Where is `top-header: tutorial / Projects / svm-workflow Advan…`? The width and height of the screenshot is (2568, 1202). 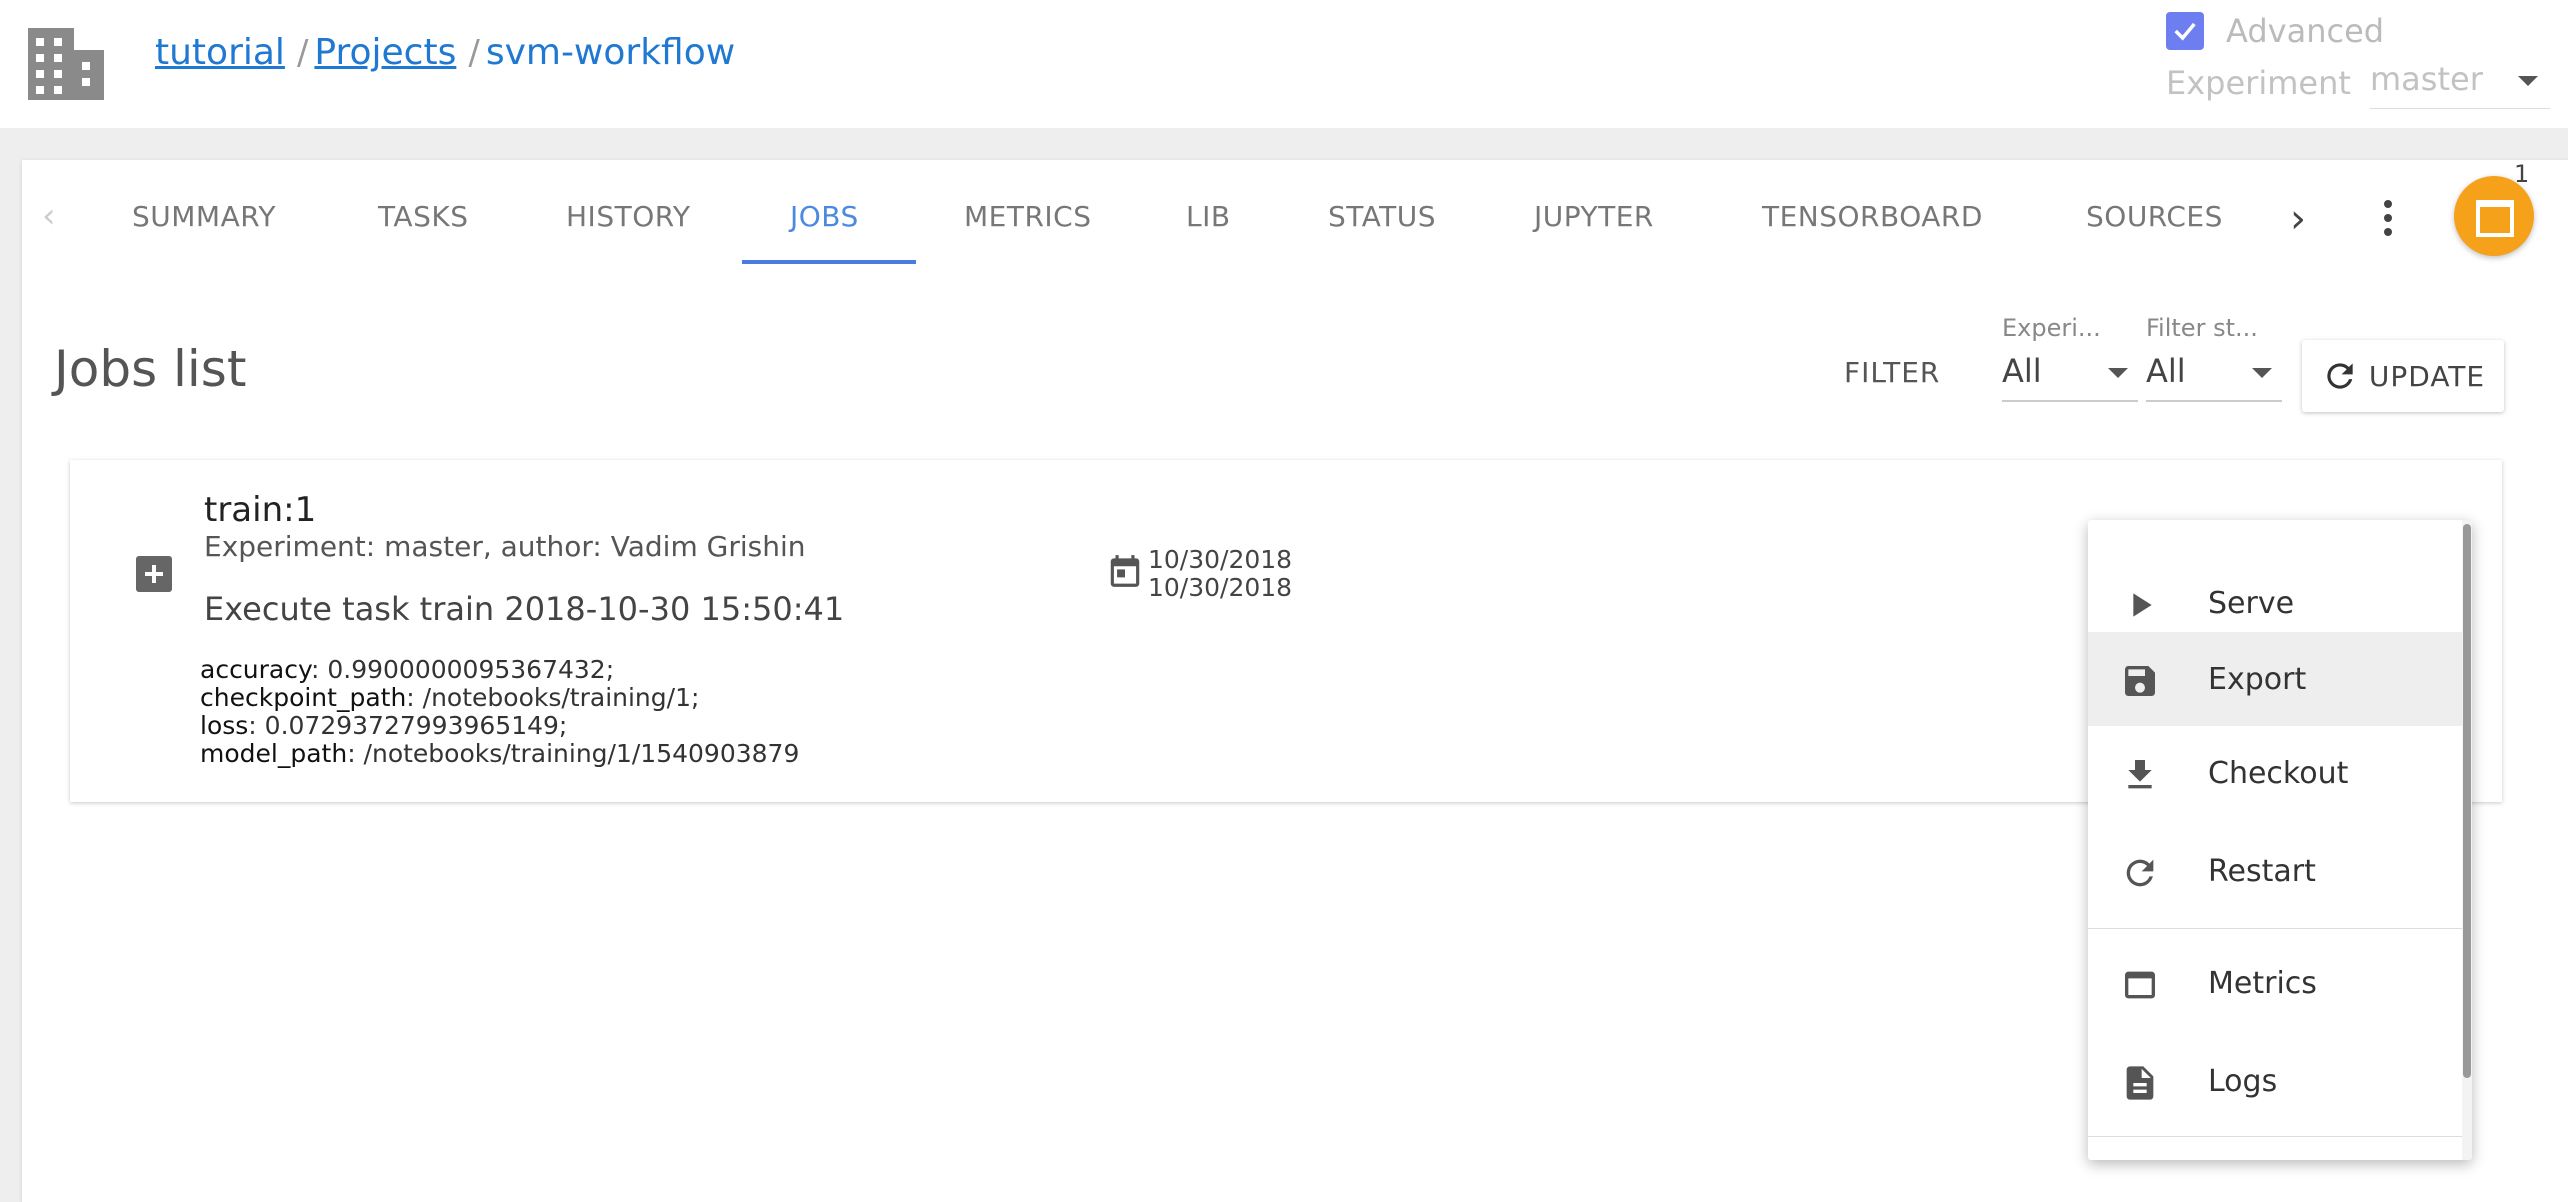 top-header: tutorial / Projects / svm-workflow Advan… is located at coordinates (1284, 64).